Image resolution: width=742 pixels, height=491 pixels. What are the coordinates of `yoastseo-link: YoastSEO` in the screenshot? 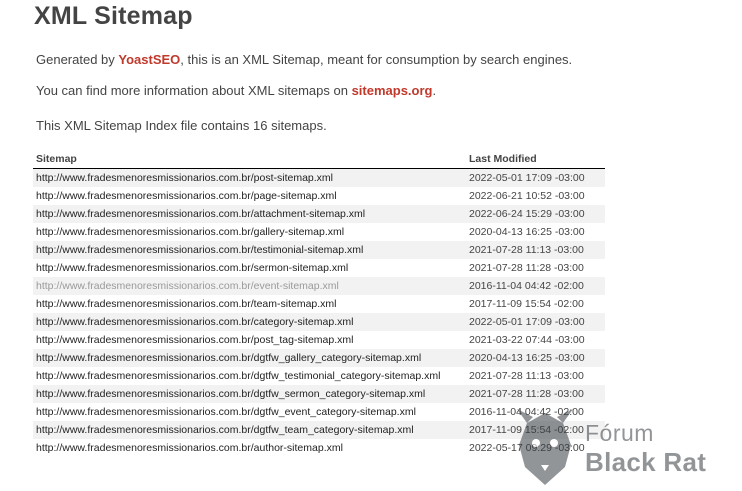 It's located at (149, 59).